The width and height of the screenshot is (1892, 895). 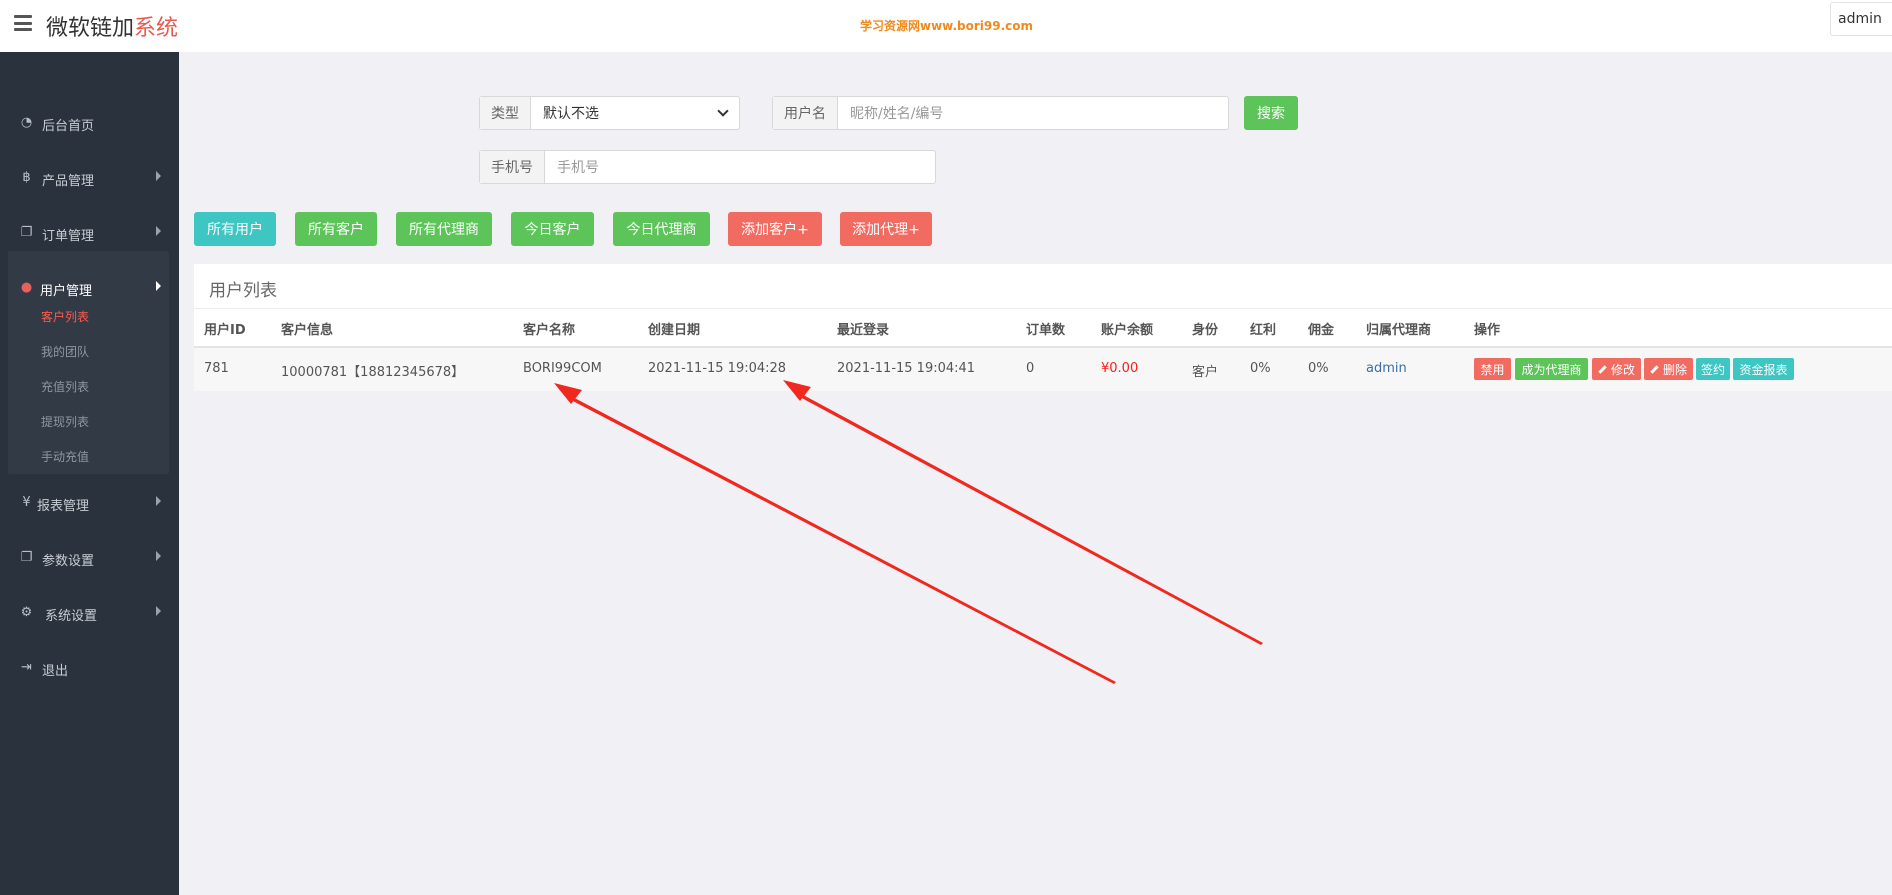 What do you see at coordinates (26, 667) in the screenshot?
I see `sign-out-icon: ⇥` at bounding box center [26, 667].